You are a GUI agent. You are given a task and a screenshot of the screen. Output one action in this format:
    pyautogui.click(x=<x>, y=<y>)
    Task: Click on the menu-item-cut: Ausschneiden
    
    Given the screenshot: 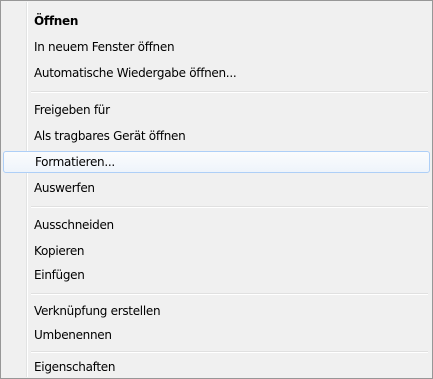 What is the action you would take?
    pyautogui.click(x=216, y=225)
    